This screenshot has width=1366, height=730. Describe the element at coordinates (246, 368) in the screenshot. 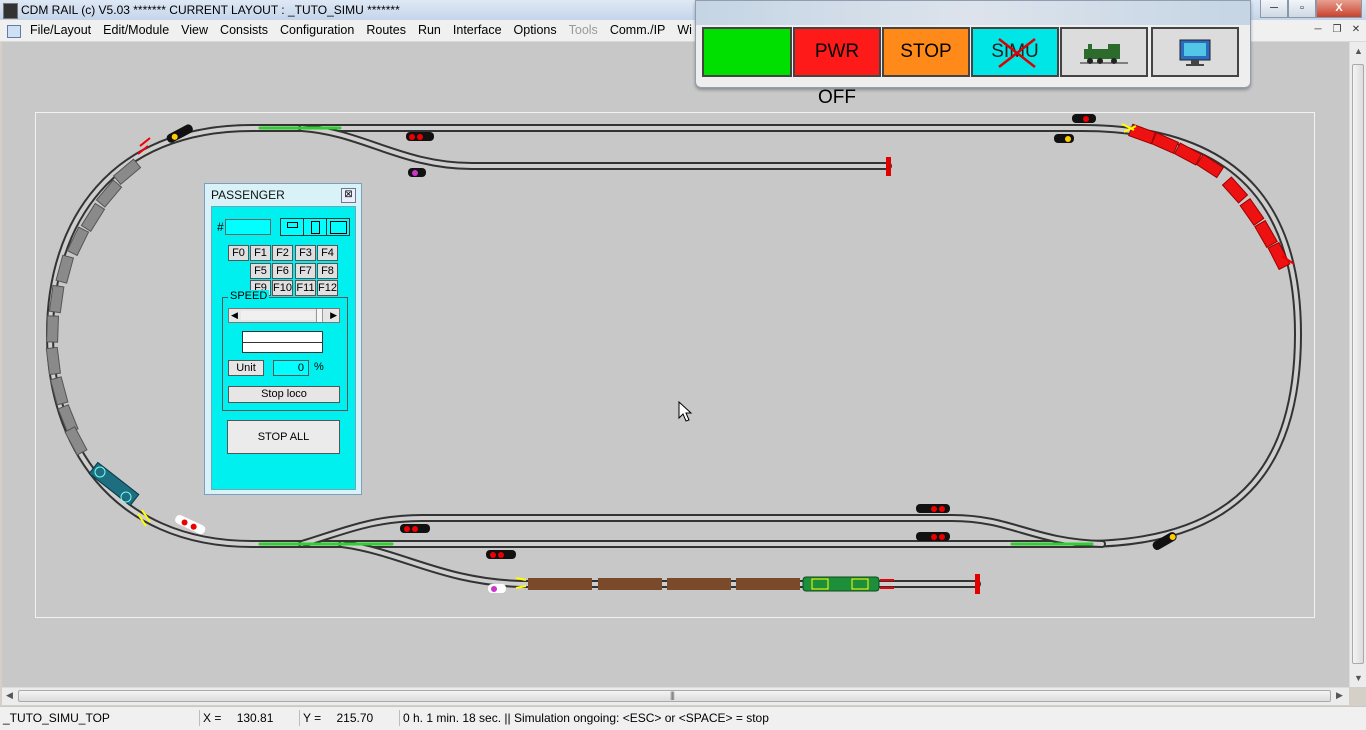

I see `unit-button: Unit` at that location.